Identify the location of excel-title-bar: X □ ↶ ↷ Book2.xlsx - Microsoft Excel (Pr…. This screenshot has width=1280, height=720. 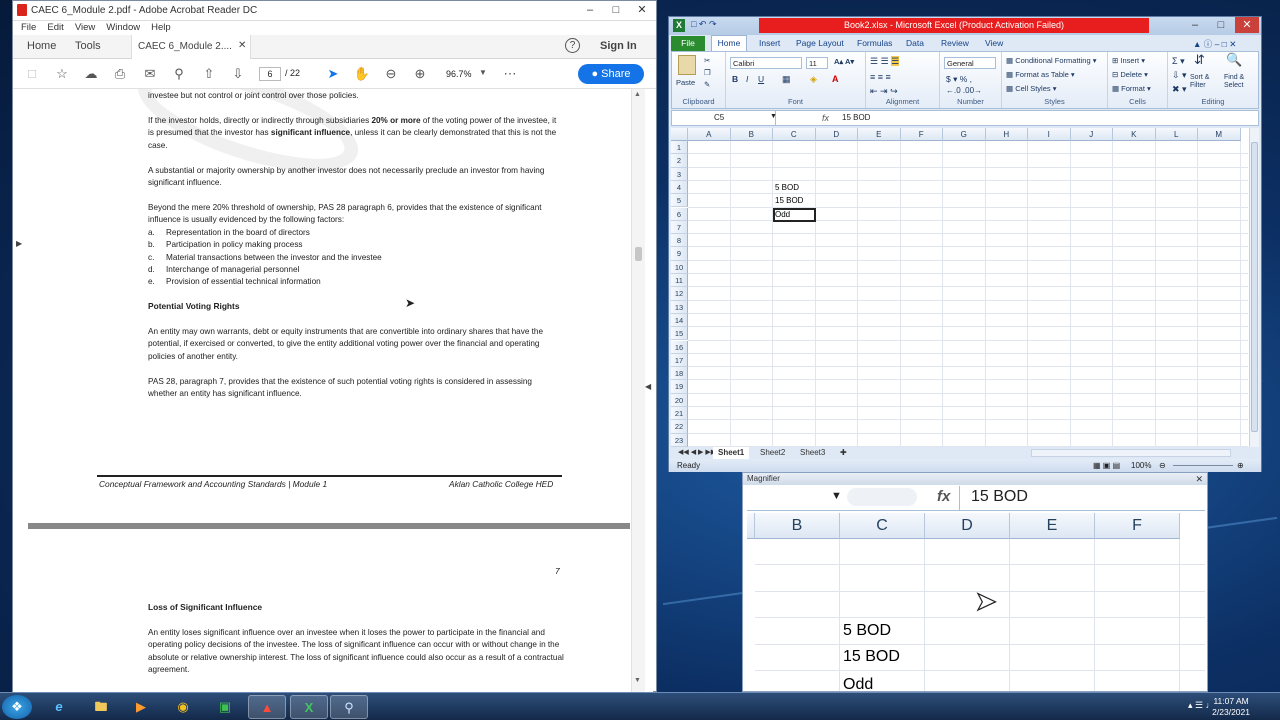
(965, 26).